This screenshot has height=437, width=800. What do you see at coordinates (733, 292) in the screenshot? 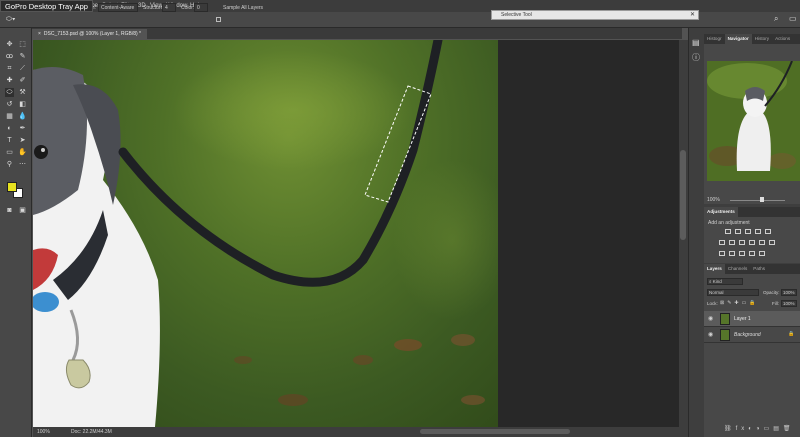
I see `blend-mode-select: Normal` at bounding box center [733, 292].